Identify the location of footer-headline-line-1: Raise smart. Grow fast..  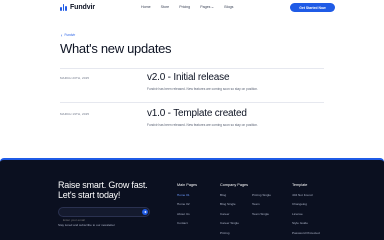
(103, 185).